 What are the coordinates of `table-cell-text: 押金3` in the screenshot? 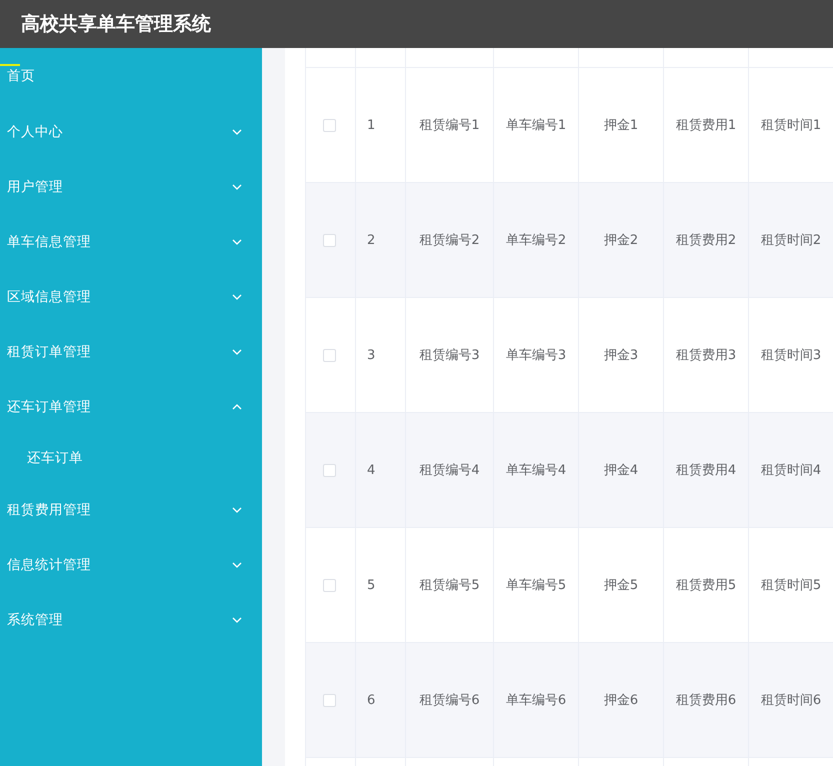 It's located at (621, 355).